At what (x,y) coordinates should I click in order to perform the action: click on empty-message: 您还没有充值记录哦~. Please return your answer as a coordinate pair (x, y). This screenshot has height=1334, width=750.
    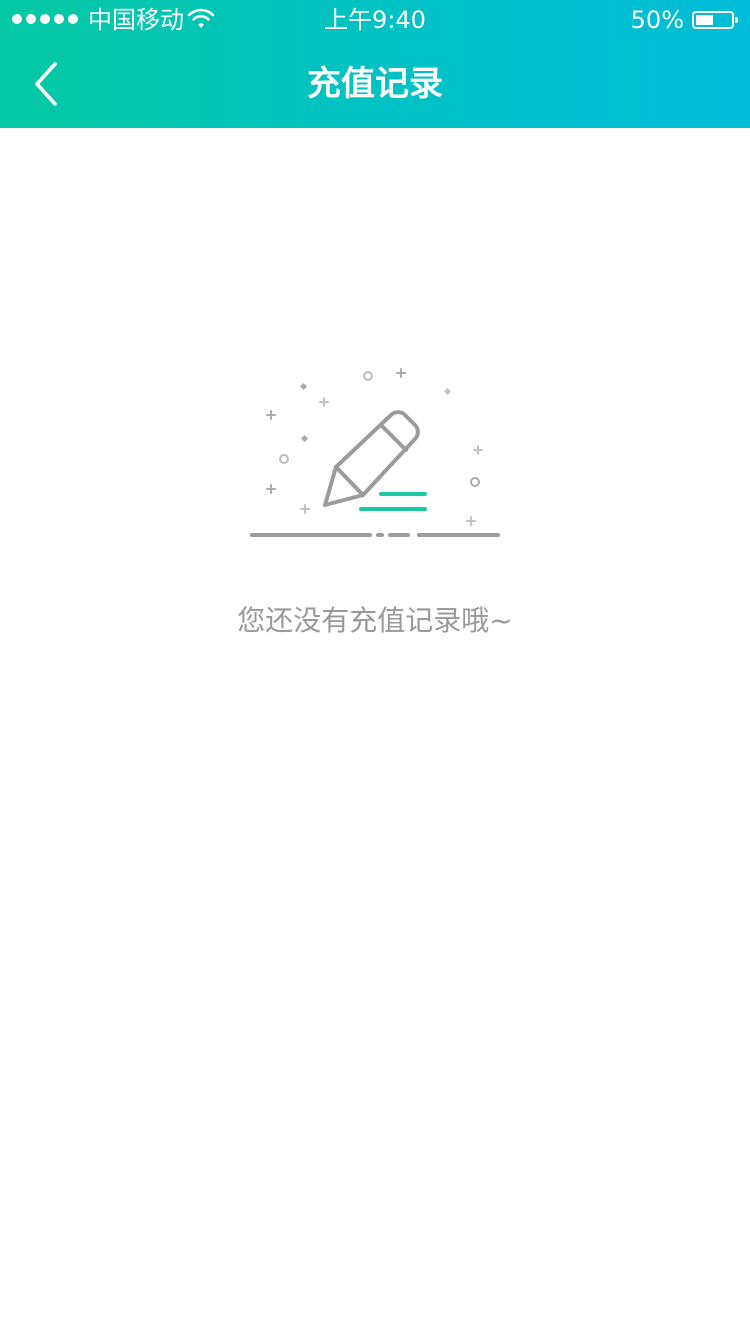
    Looking at the image, I should click on (375, 620).